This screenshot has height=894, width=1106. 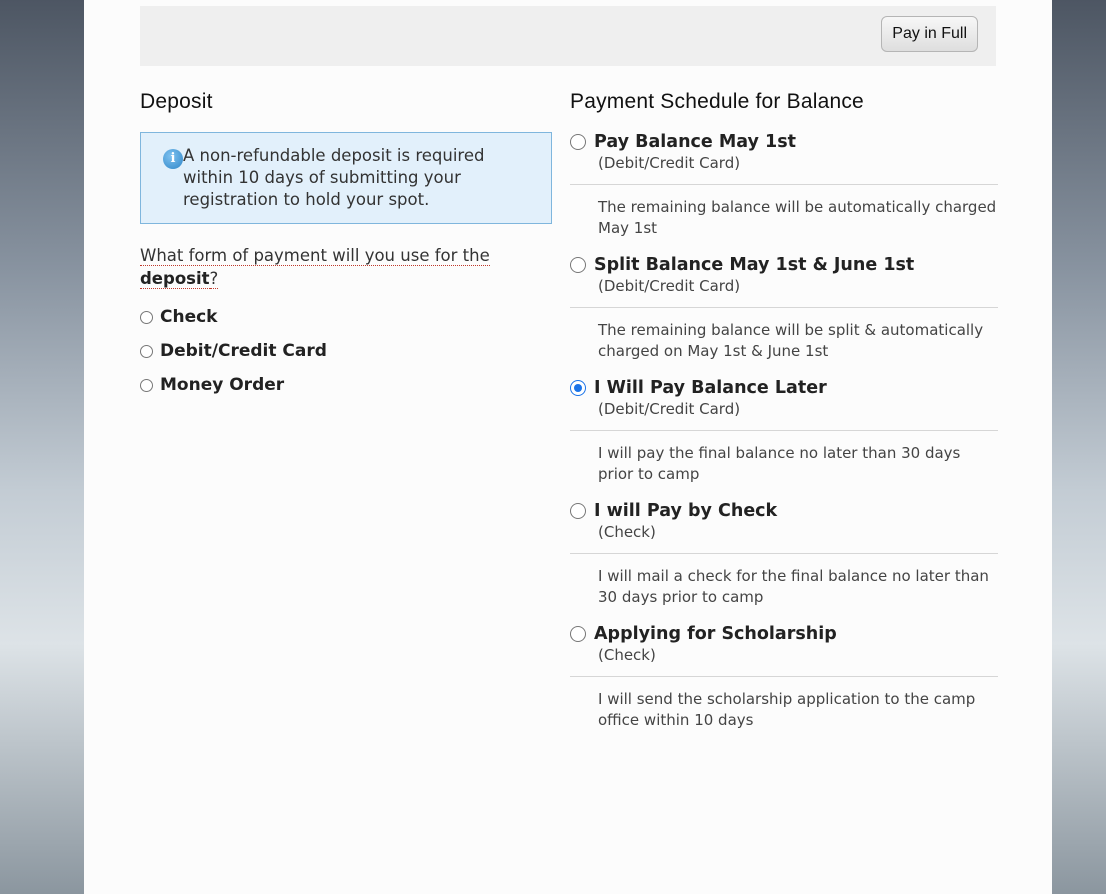 I want to click on top-bar: Pay in Full, so click(x=568, y=36).